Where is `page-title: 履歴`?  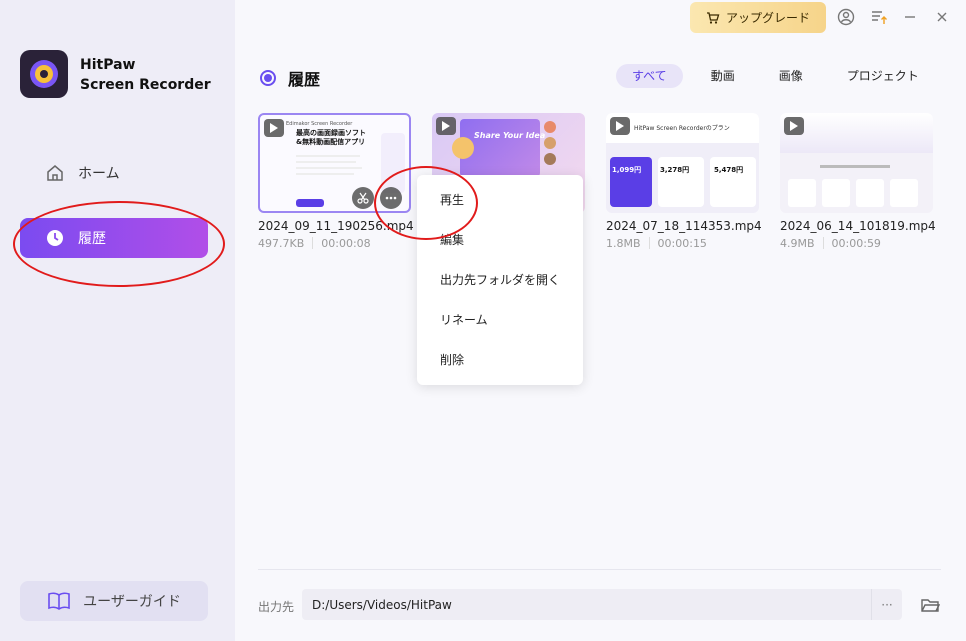
page-title: 履歴 is located at coordinates (304, 79).